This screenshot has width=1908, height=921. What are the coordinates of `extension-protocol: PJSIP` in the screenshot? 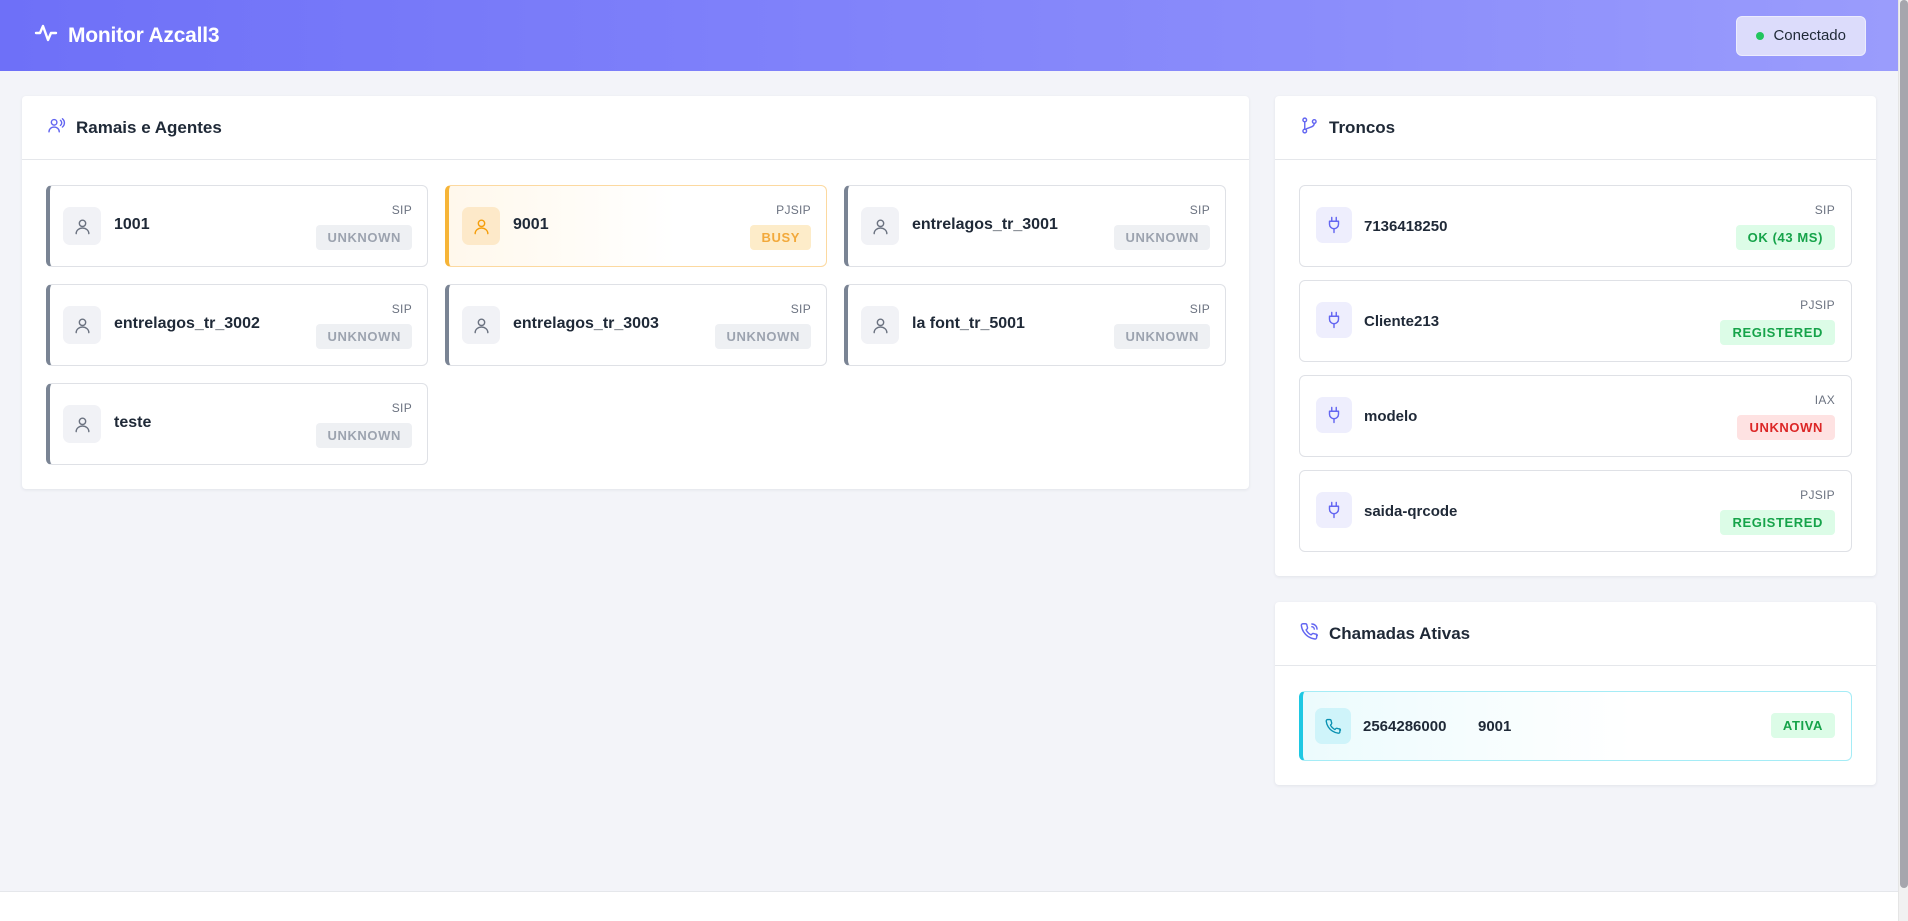 It's located at (793, 210).